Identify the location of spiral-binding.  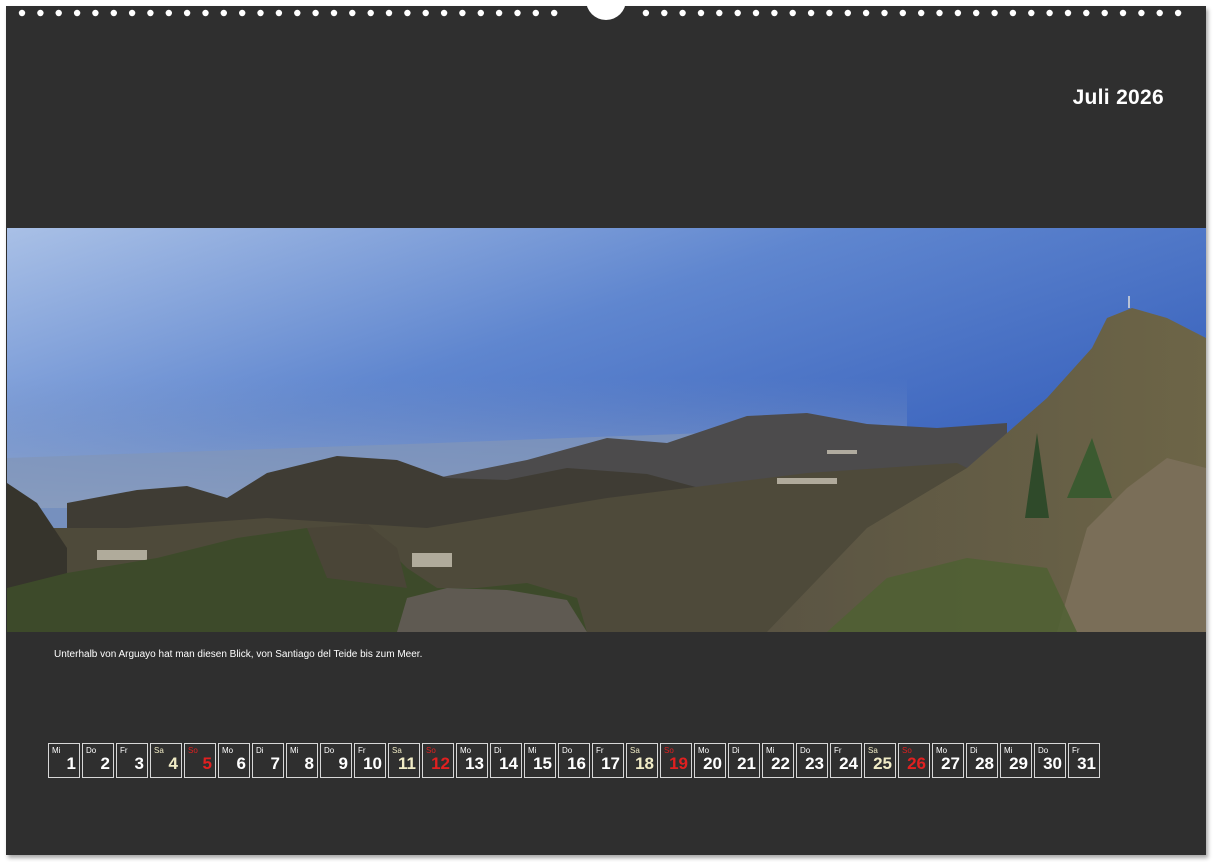
(600, 10).